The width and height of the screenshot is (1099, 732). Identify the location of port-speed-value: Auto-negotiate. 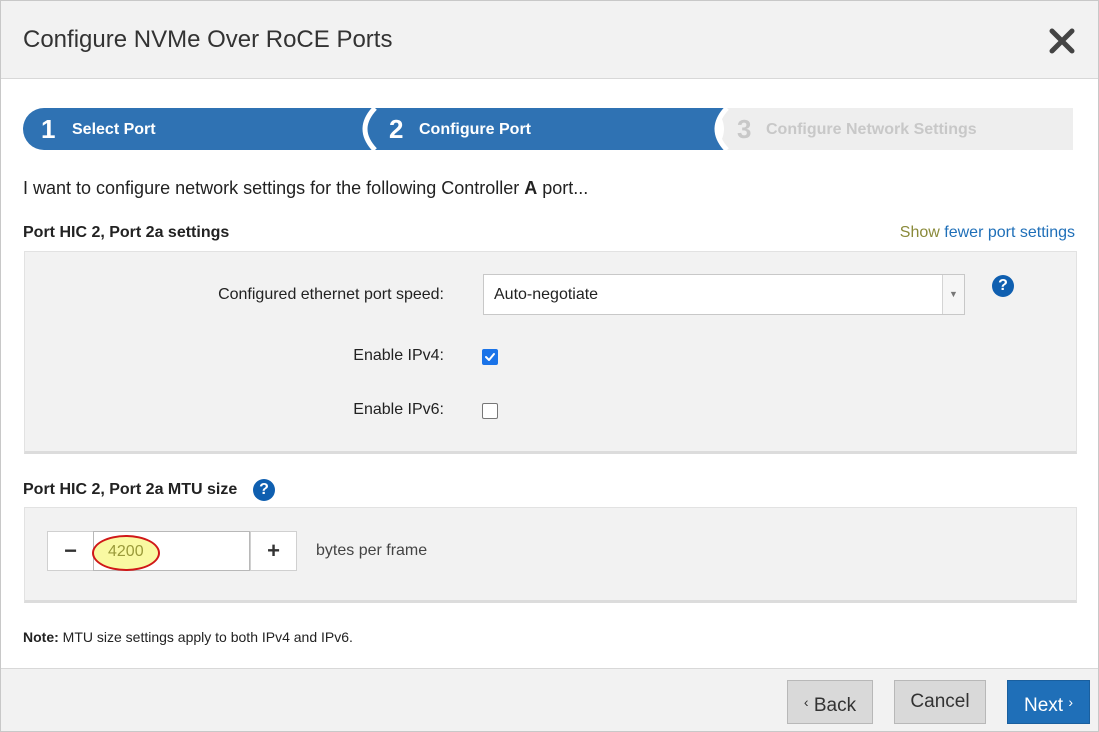
(546, 294).